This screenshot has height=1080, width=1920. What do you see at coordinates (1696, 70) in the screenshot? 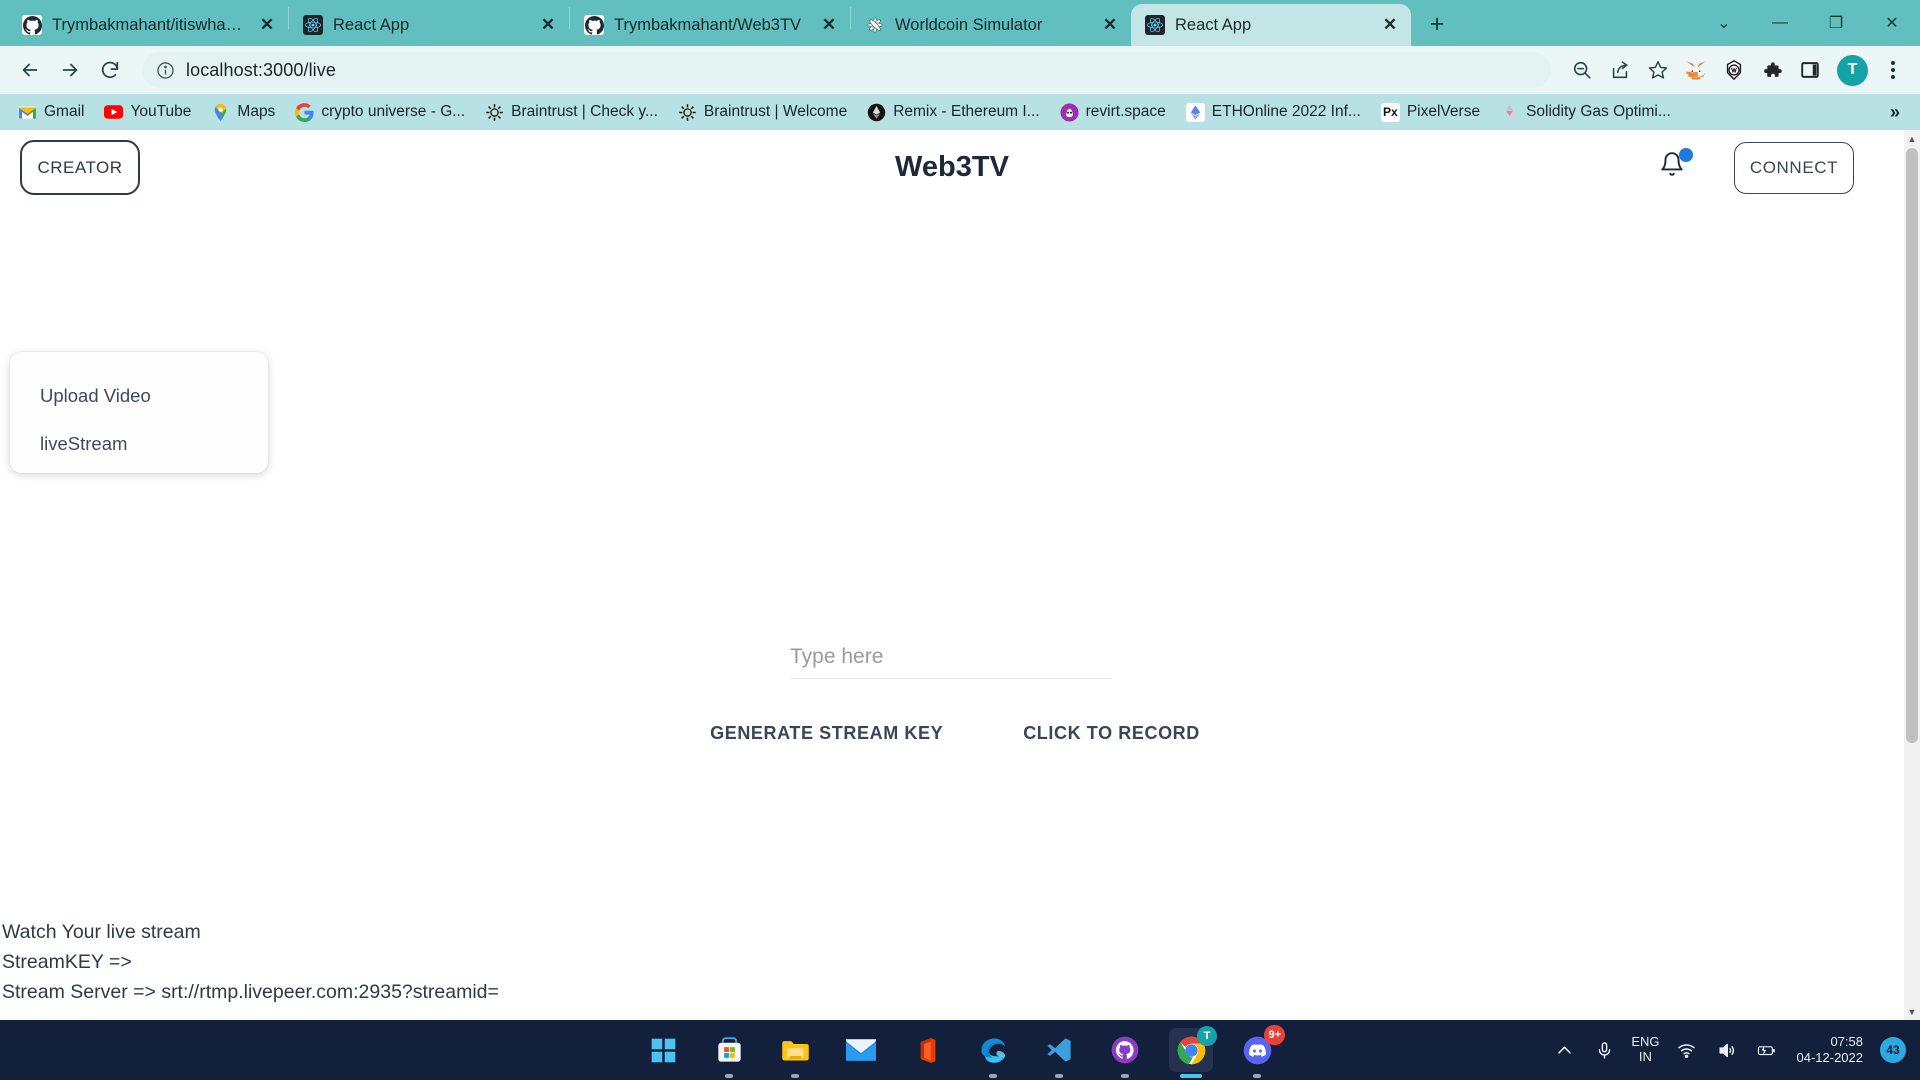
I see `metamask-icon` at bounding box center [1696, 70].